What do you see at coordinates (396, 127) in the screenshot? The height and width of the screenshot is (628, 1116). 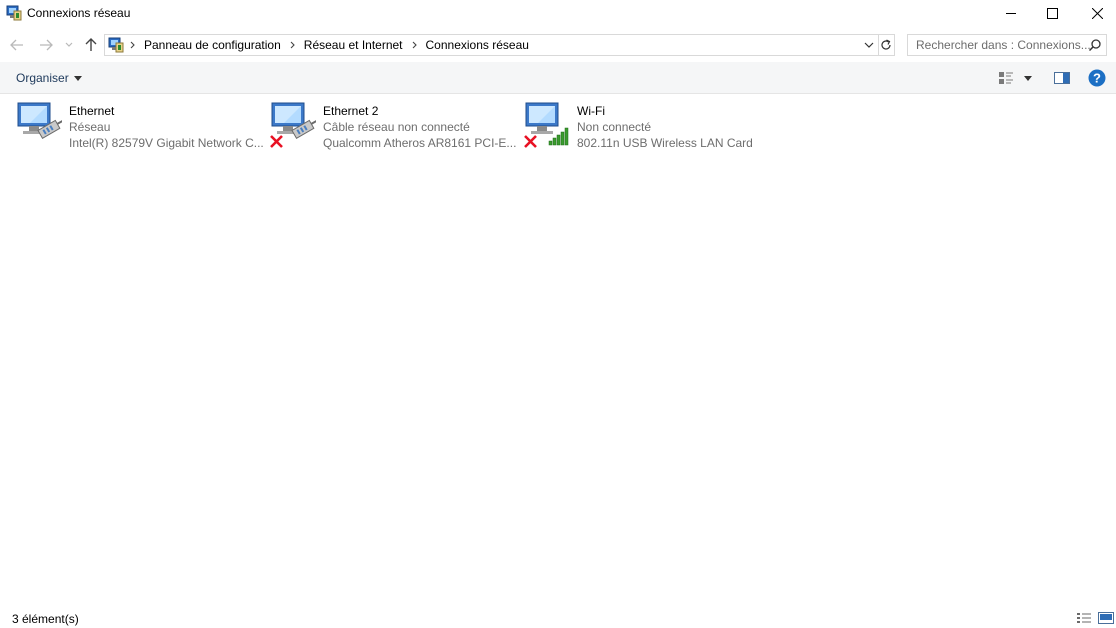 I see `connection-status: Câble réseau non connecté` at bounding box center [396, 127].